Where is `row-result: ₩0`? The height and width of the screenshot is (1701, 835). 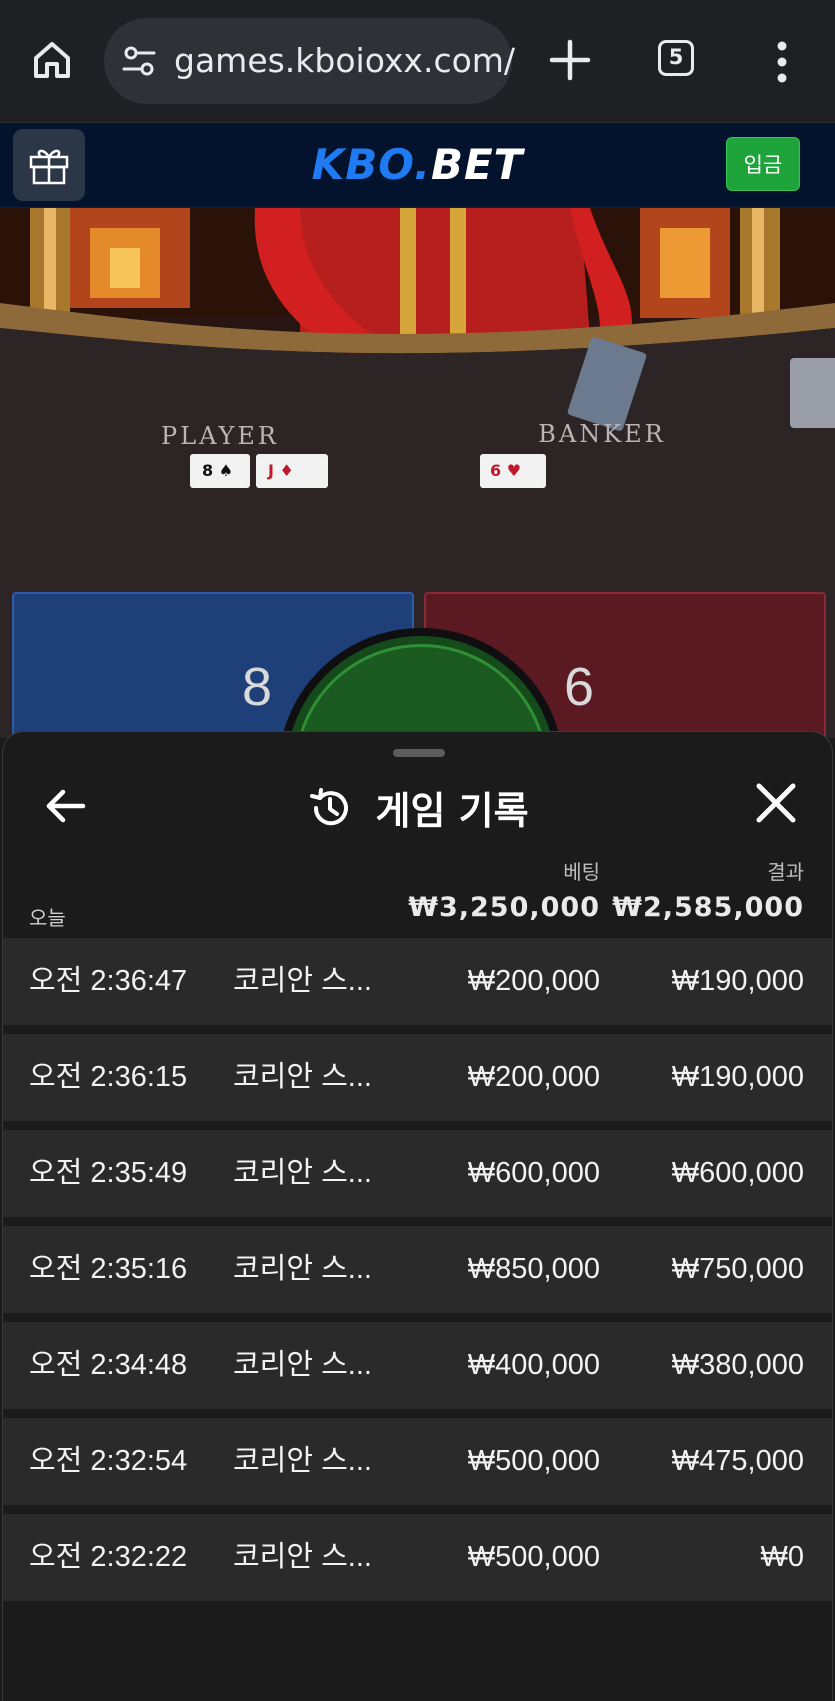
row-result: ₩0 is located at coordinates (782, 1557).